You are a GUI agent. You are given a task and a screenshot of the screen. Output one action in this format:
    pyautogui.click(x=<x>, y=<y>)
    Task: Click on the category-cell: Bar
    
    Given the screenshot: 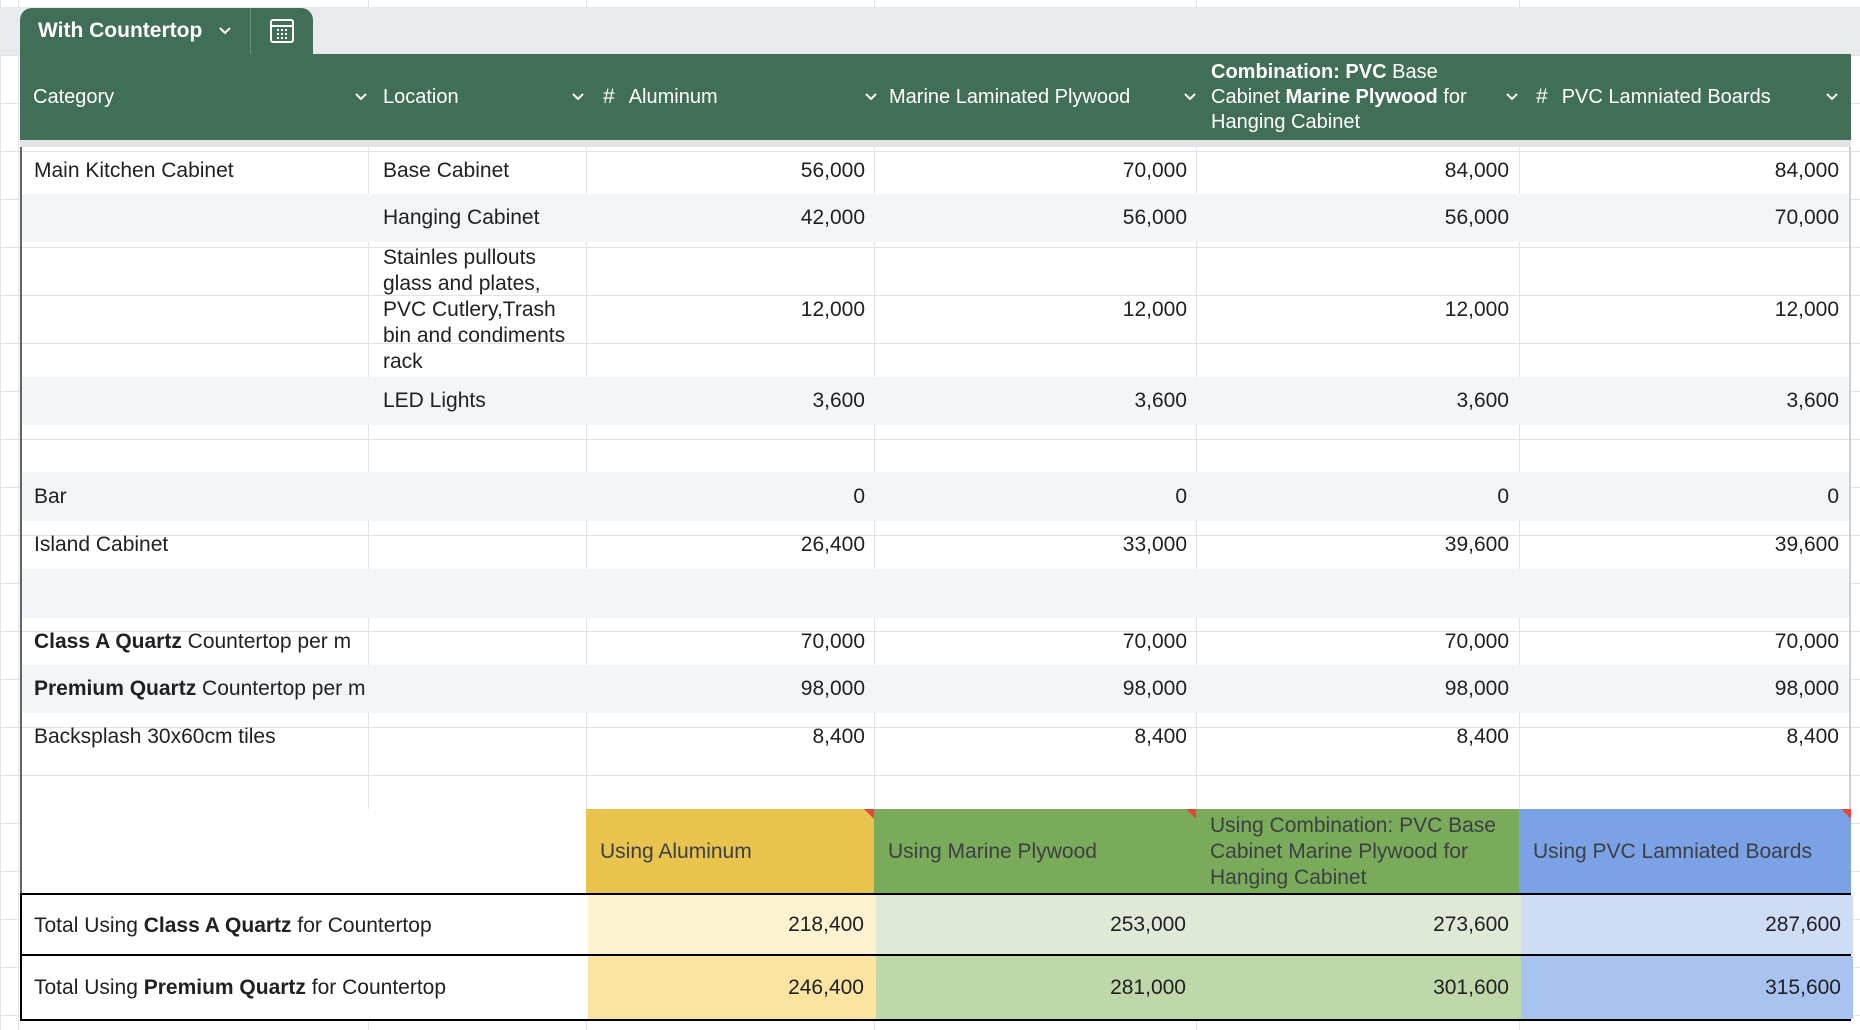 What is the action you would take?
    pyautogui.click(x=196, y=496)
    